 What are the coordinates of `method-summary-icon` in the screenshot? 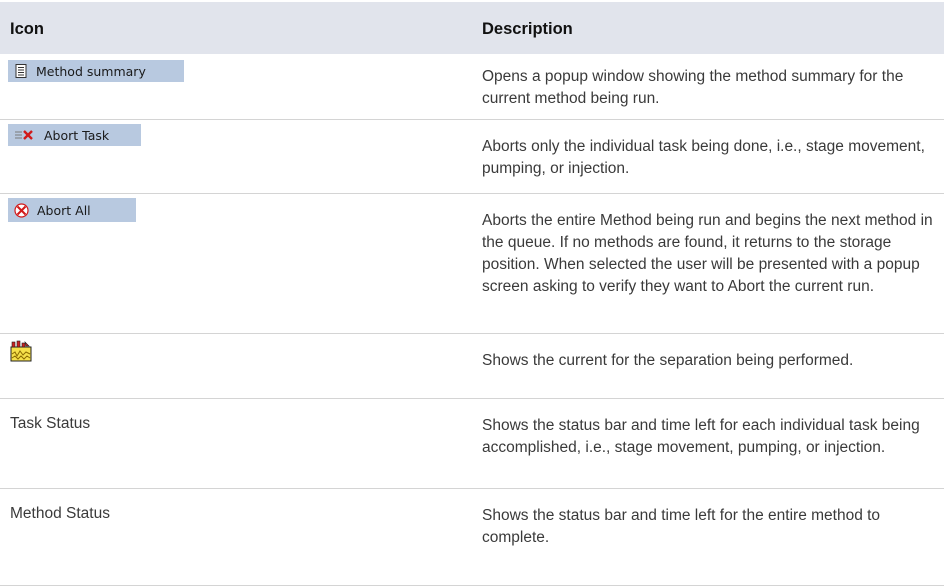 It's located at (21, 71).